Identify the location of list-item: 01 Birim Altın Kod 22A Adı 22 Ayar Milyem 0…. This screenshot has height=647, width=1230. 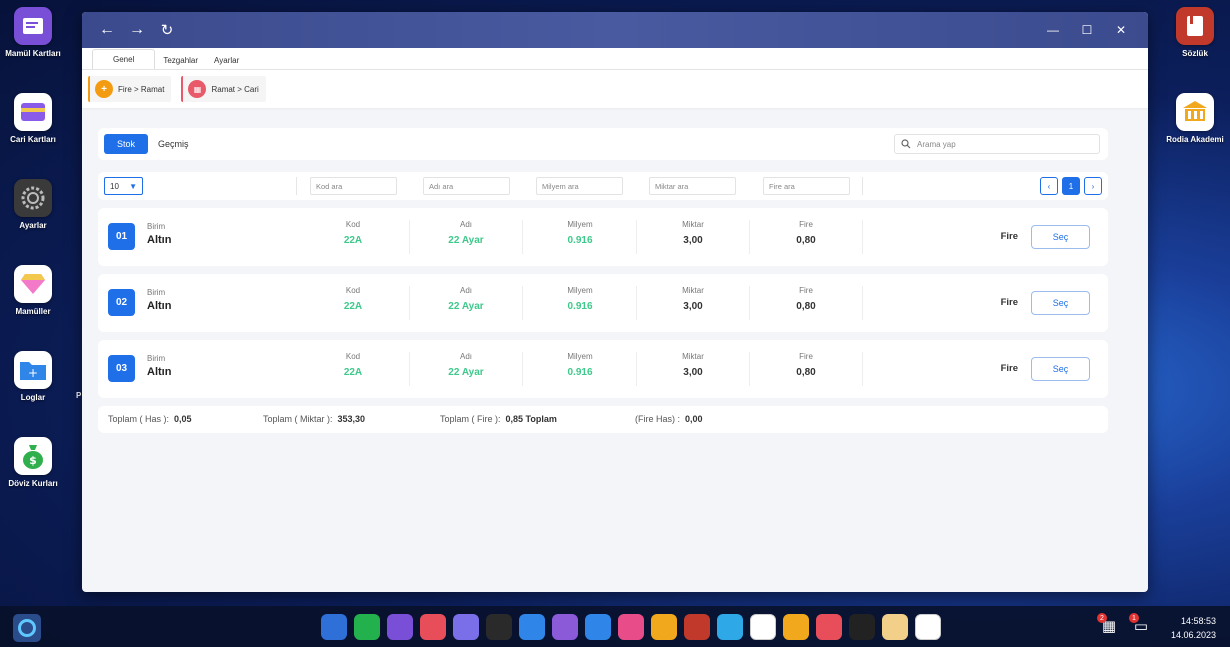
(603, 237).